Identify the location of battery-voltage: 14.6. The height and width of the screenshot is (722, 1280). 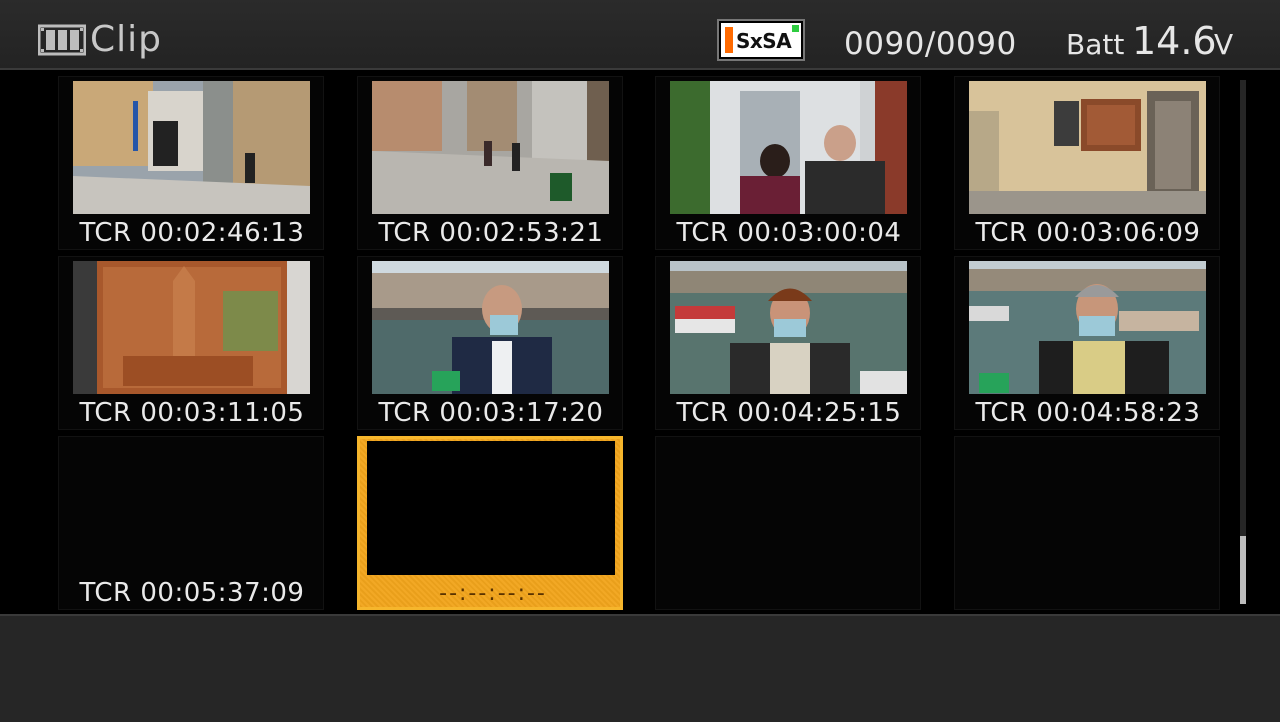
(1174, 41).